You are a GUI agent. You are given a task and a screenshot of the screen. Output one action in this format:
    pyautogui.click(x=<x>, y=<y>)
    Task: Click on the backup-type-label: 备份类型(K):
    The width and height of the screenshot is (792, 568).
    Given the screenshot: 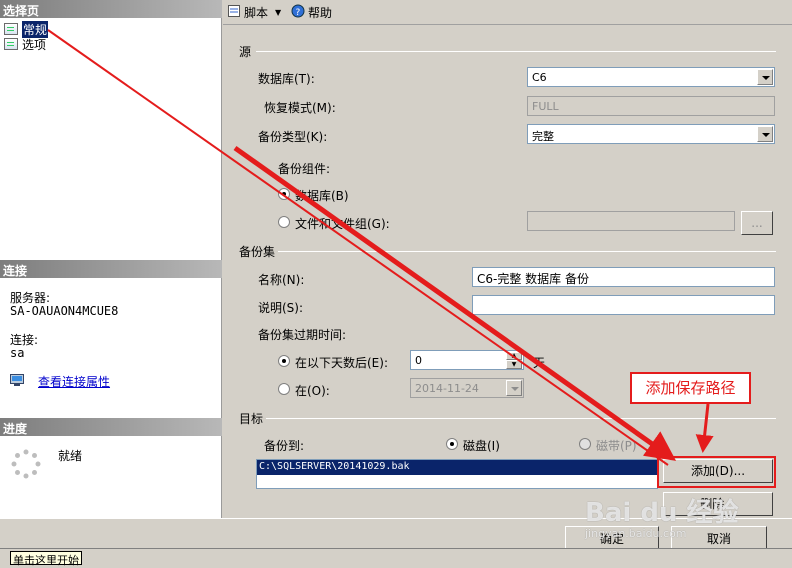 What is the action you would take?
    pyautogui.click(x=293, y=137)
    